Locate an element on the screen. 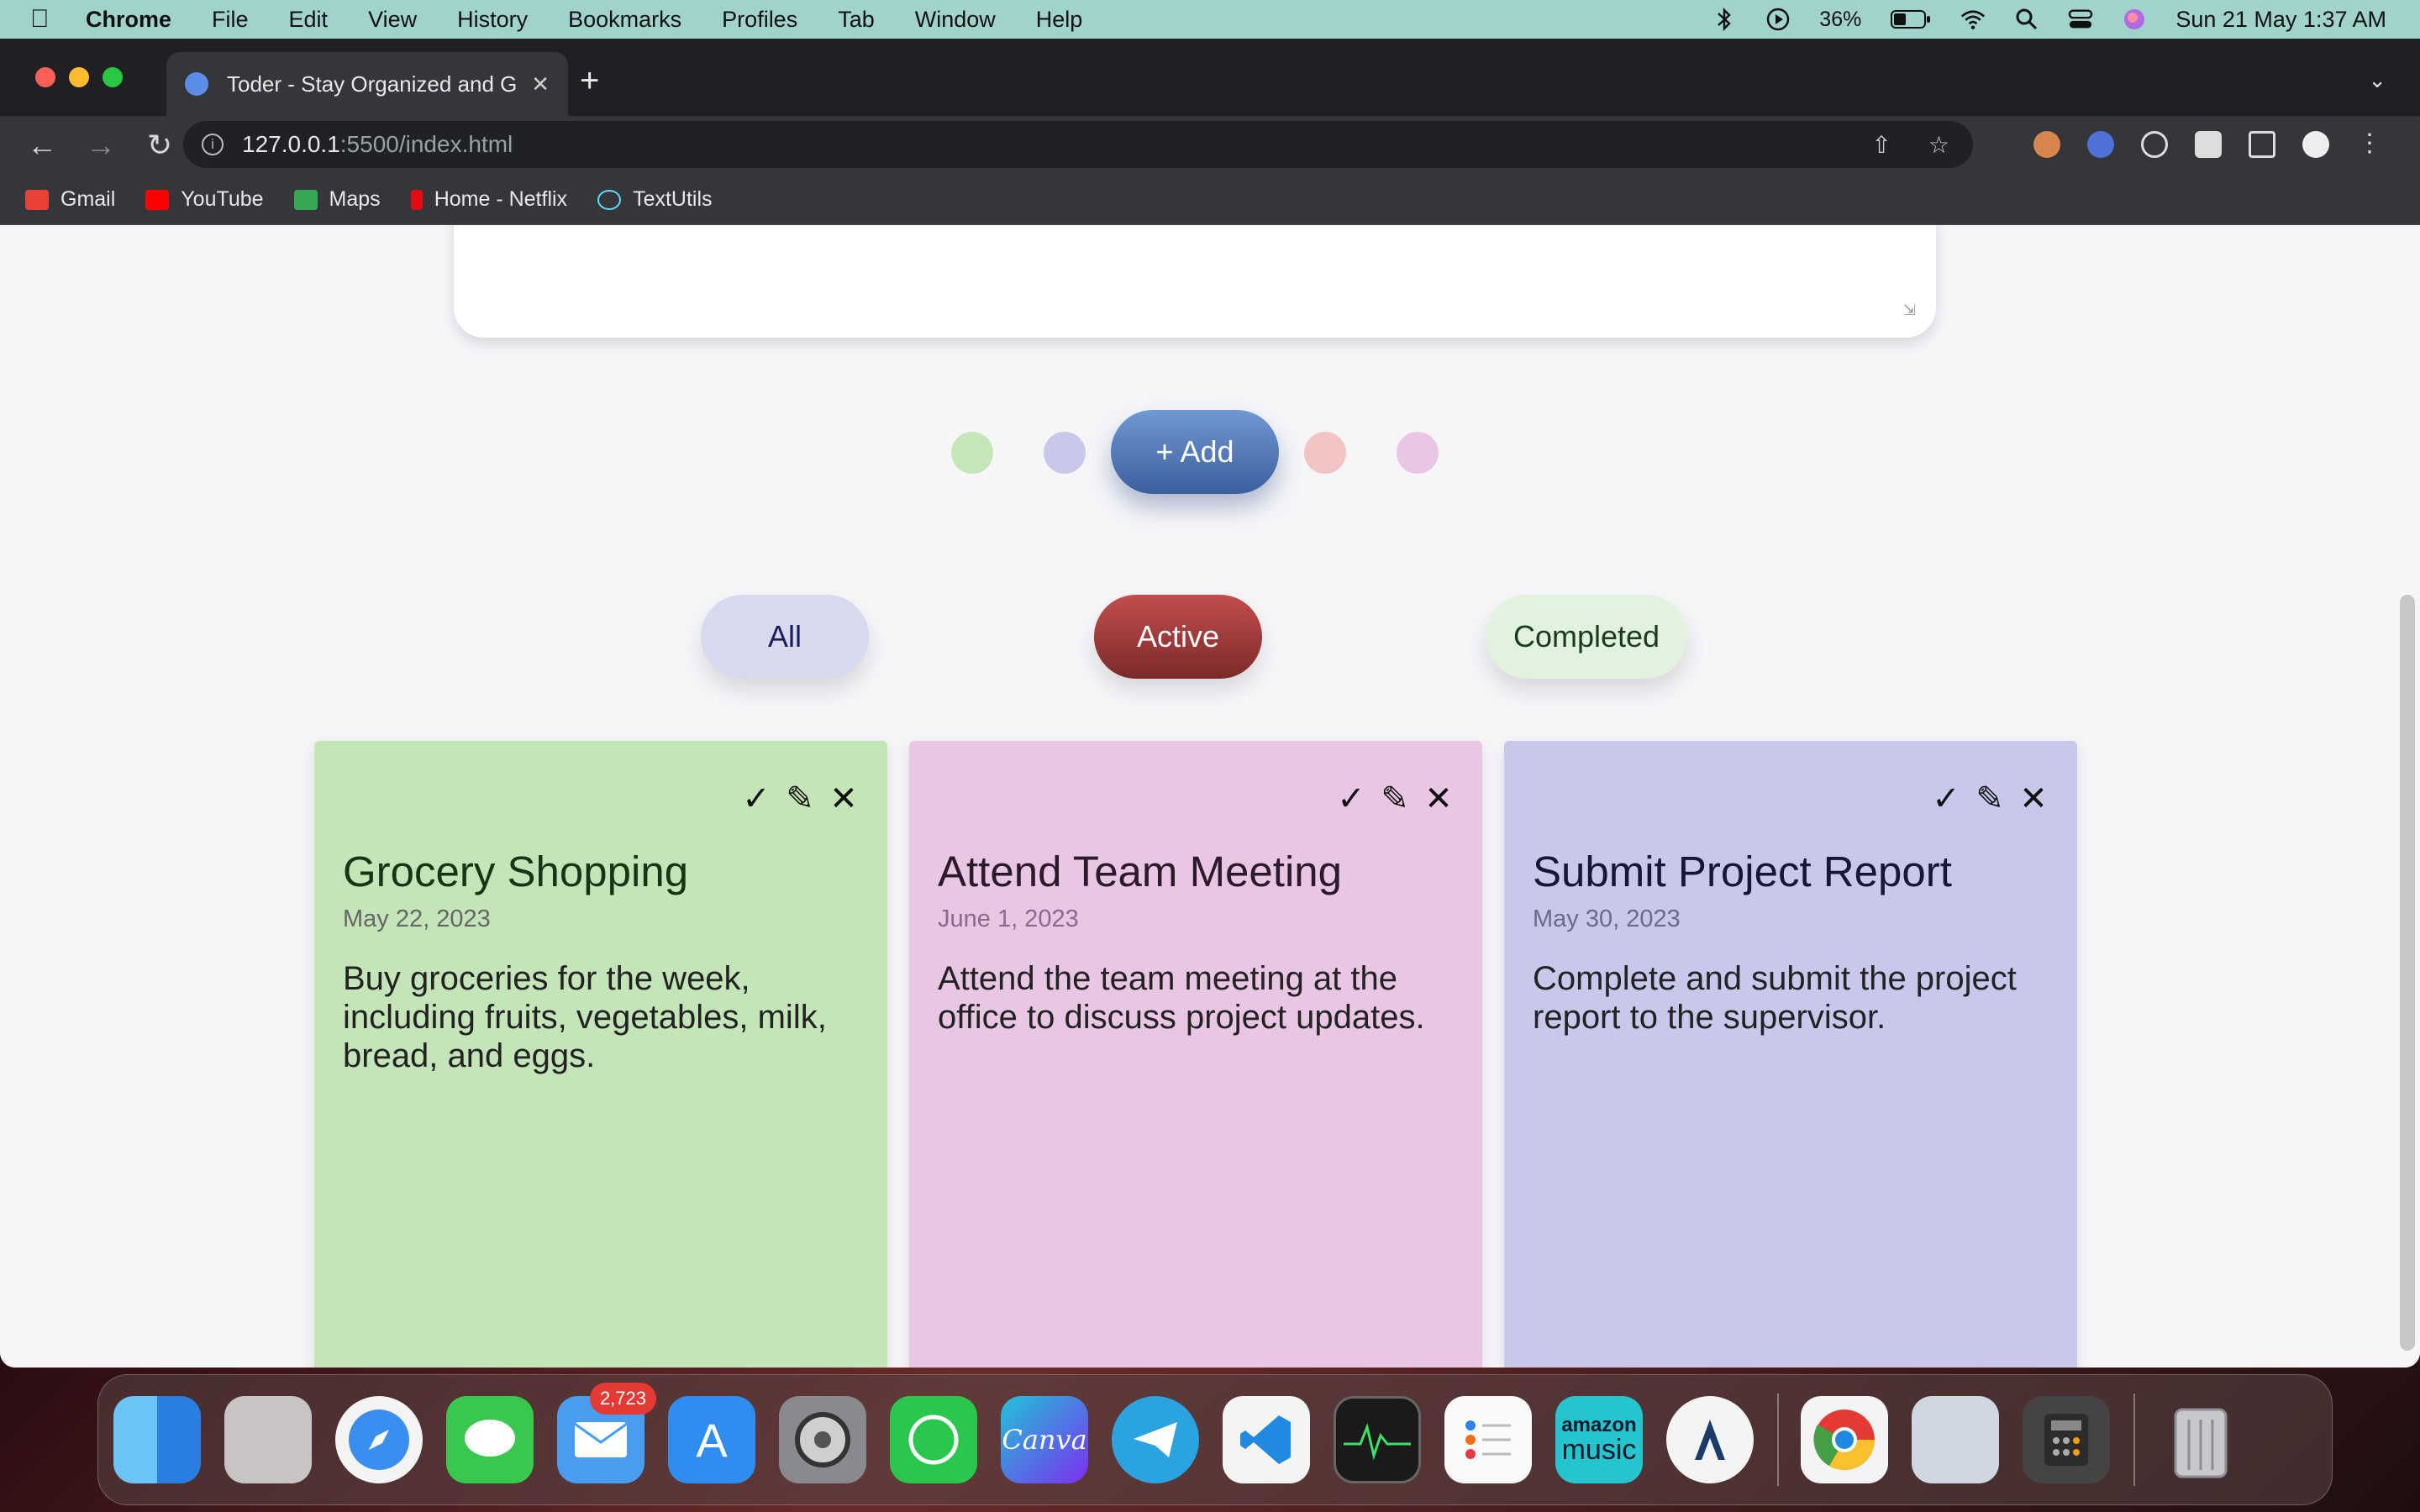 This screenshot has height=1512, width=2420. telegram-icon is located at coordinates (1155, 1439).